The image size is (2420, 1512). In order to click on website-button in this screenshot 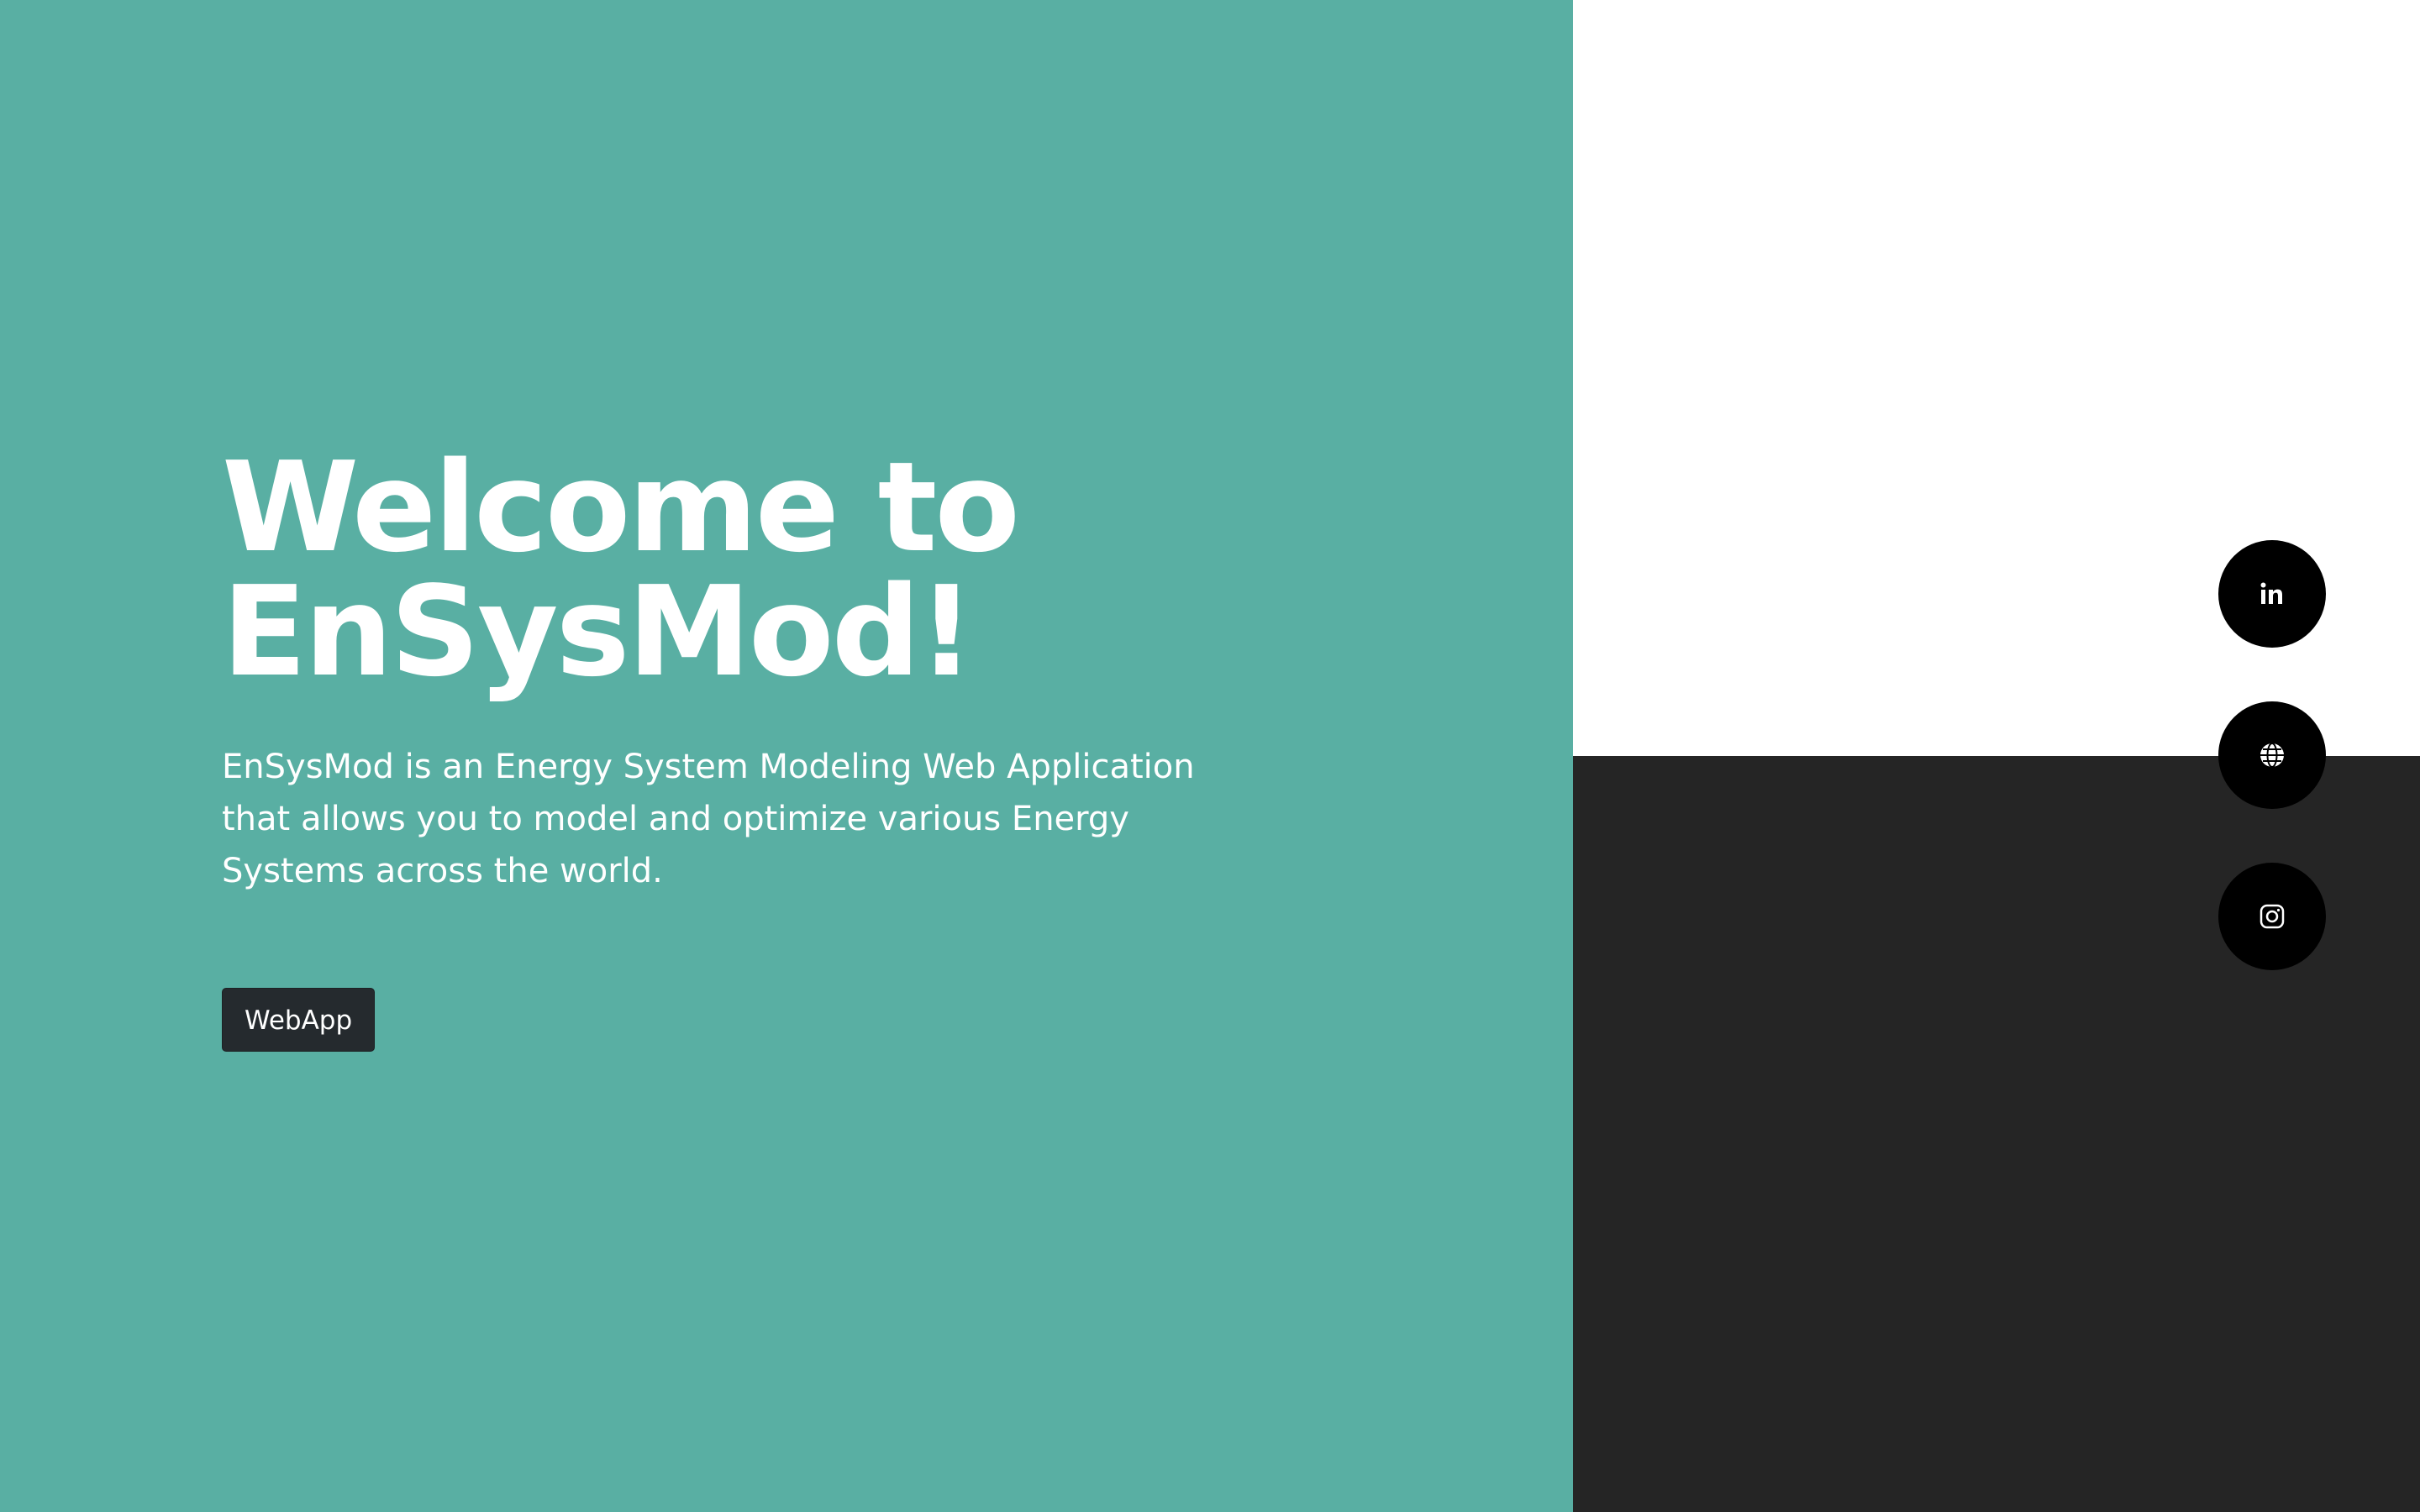, I will do `click(2272, 755)`.